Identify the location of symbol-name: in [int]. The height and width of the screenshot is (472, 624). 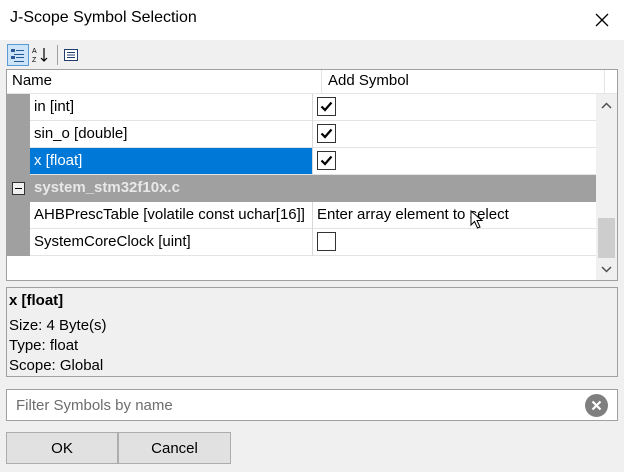
(54, 106).